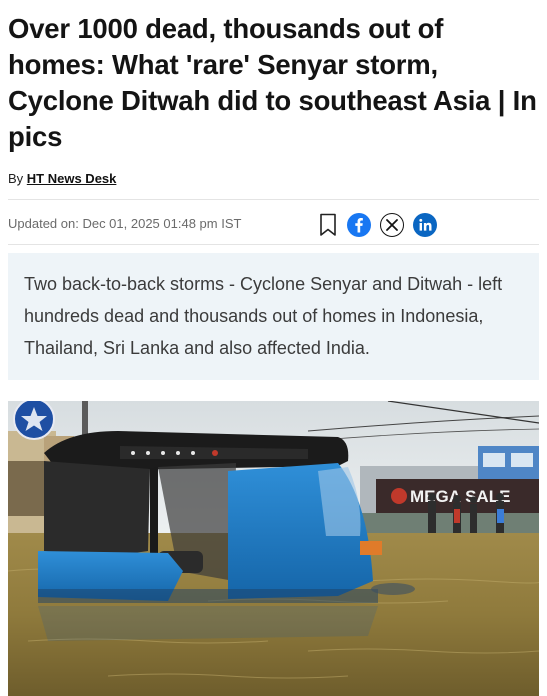 The height and width of the screenshot is (696, 547). Describe the element at coordinates (125, 223) in the screenshot. I see `updated-timestamp: Updated on: Dec 01, 2025 01:48 pm IST` at that location.